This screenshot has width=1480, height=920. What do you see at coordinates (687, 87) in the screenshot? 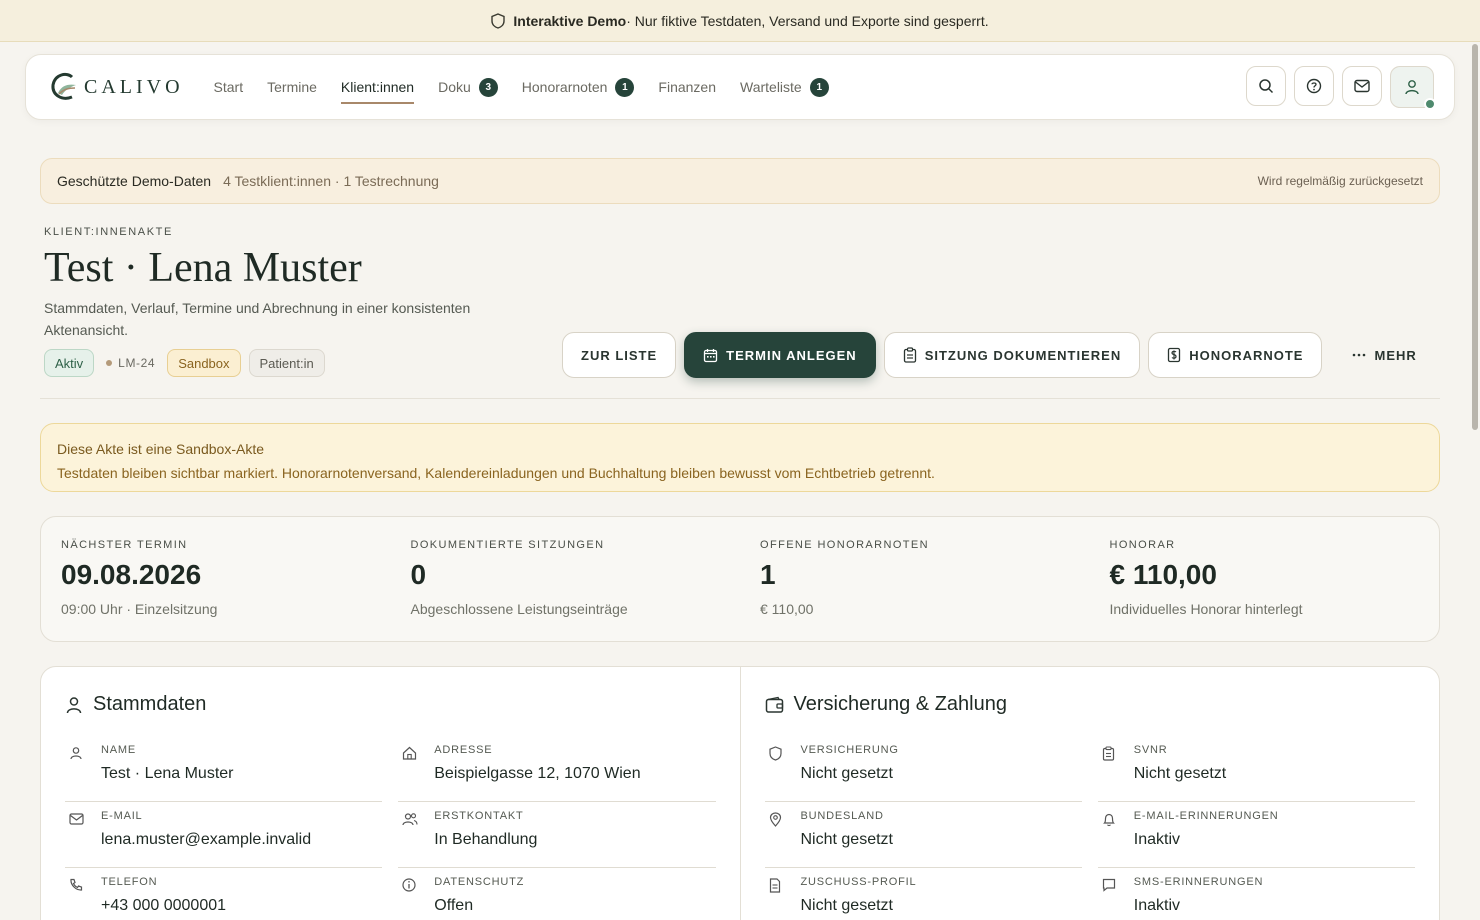
I see `nav-item-finanzen: Finanzen` at bounding box center [687, 87].